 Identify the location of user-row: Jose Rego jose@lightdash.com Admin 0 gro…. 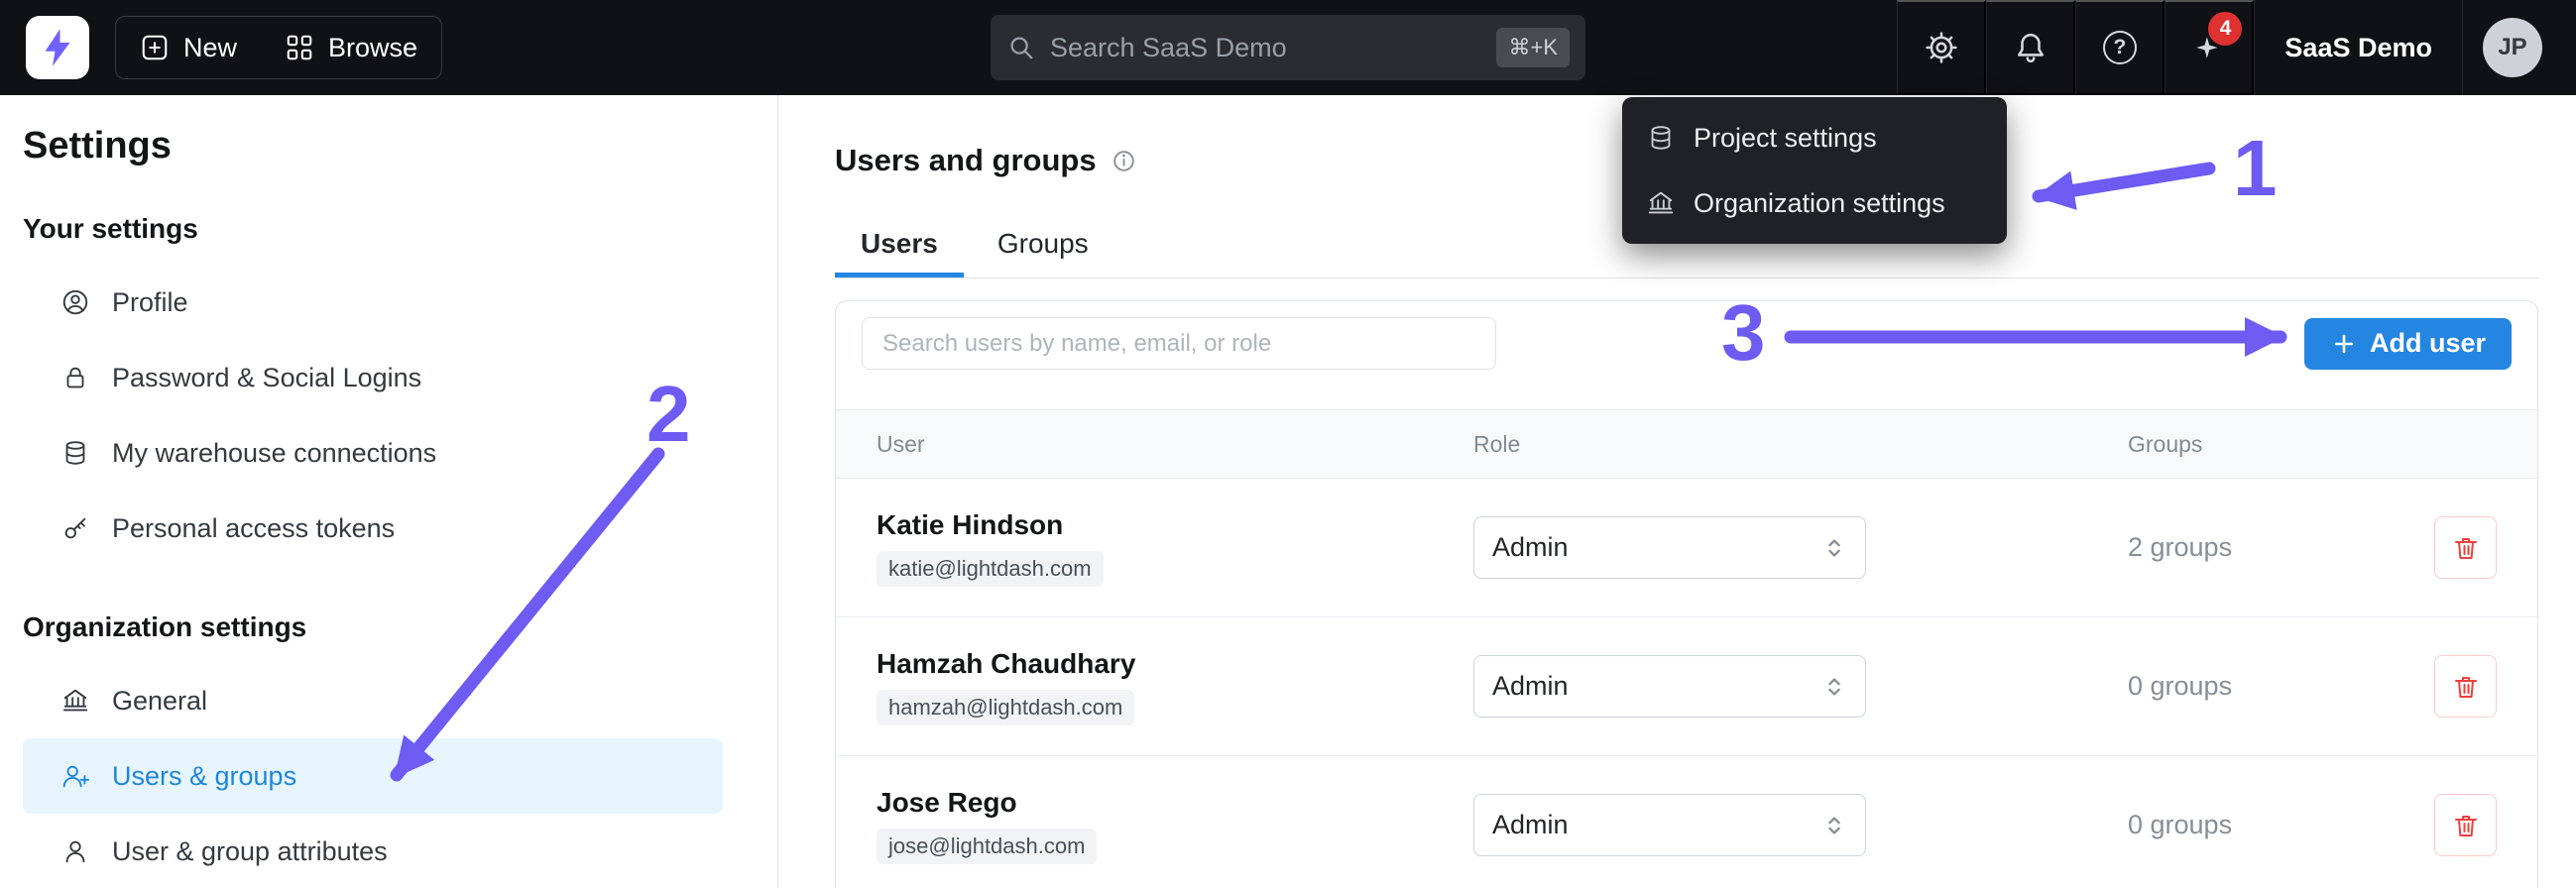
(1686, 822).